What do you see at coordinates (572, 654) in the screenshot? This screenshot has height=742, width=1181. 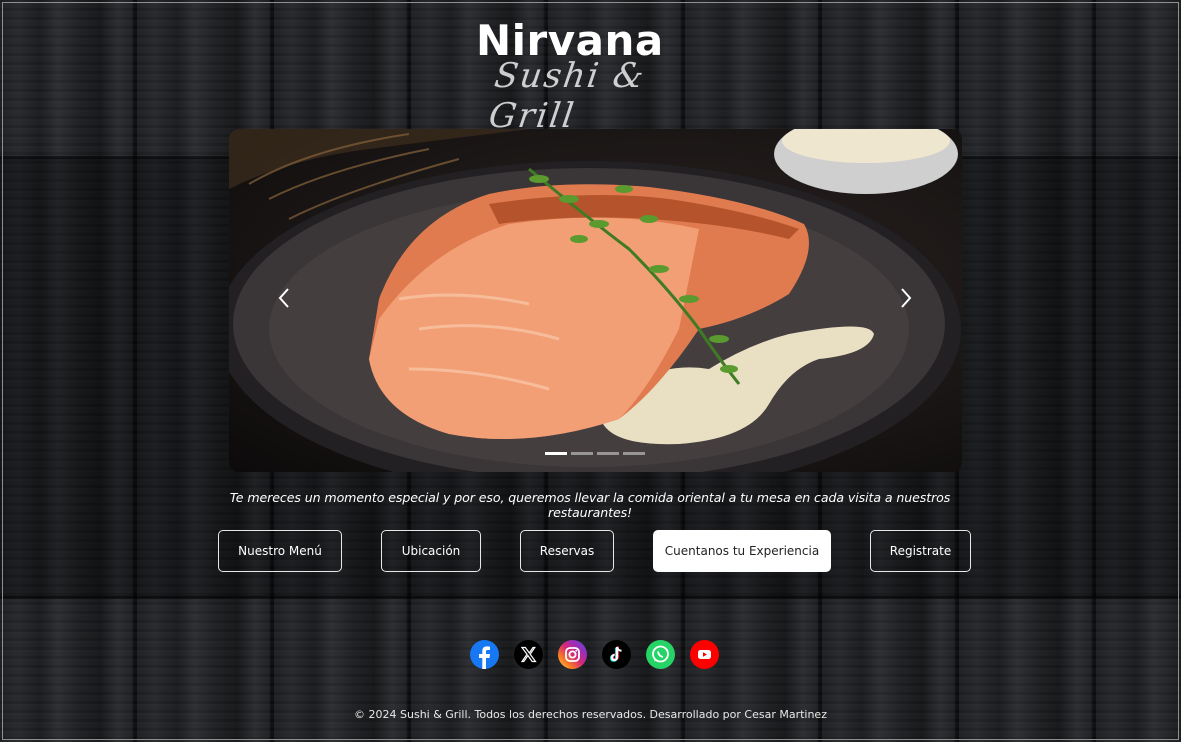 I see `instagram-icon` at bounding box center [572, 654].